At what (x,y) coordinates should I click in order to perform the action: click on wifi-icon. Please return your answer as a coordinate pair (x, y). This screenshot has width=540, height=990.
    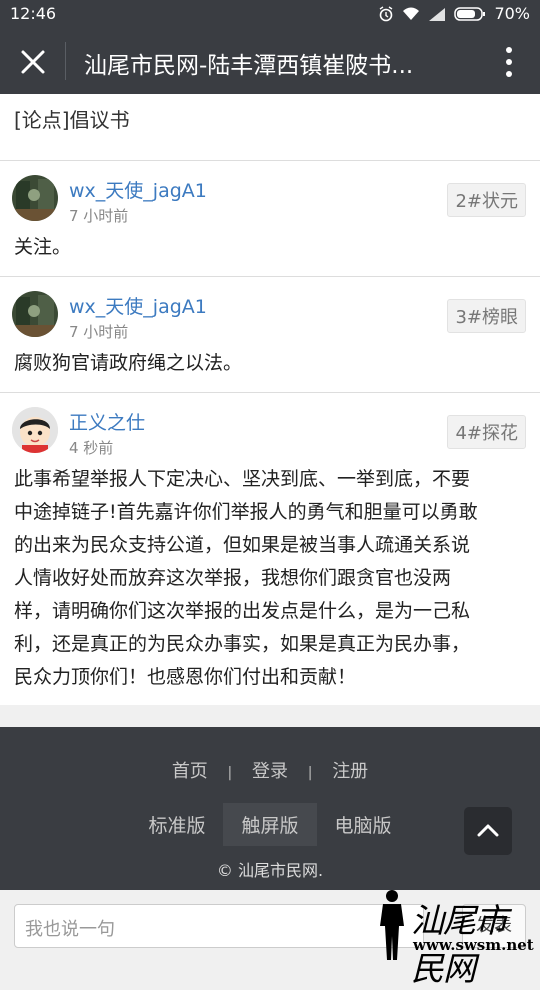
    Looking at the image, I should click on (411, 14).